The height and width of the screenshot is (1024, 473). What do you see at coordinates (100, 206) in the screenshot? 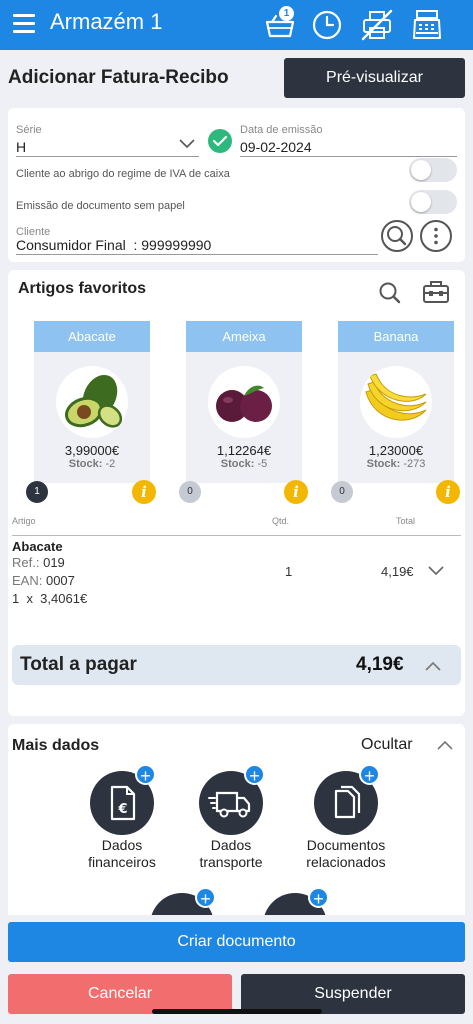
I see `paperless-label: Emissão de documento sem papel` at bounding box center [100, 206].